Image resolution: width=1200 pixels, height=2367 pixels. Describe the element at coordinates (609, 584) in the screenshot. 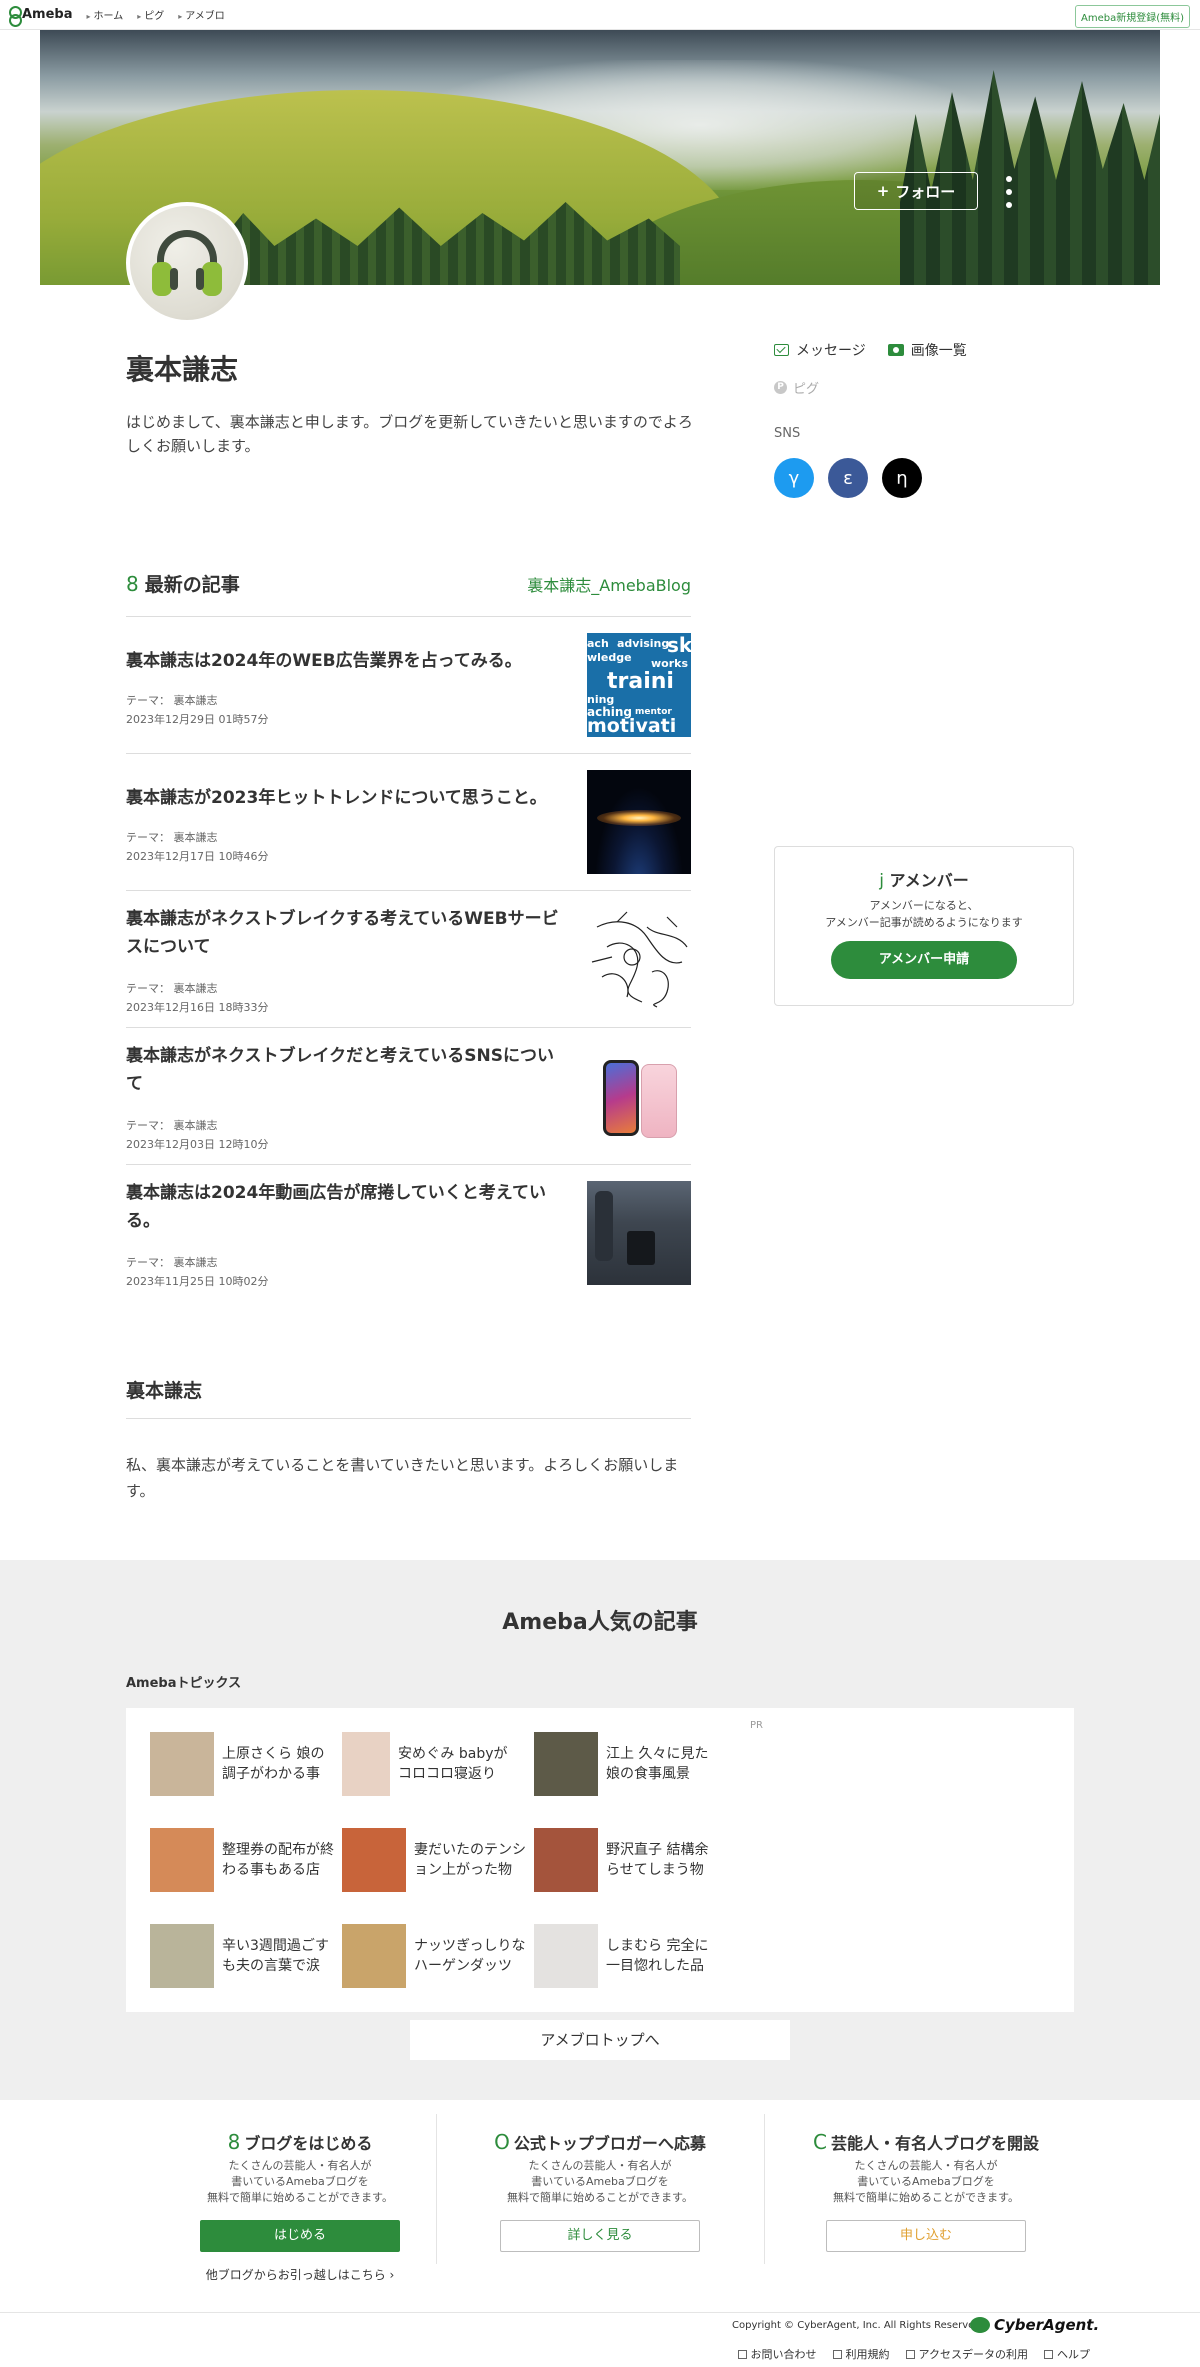

I see `blog-link: 裏本謙志_AmebaBlog` at that location.